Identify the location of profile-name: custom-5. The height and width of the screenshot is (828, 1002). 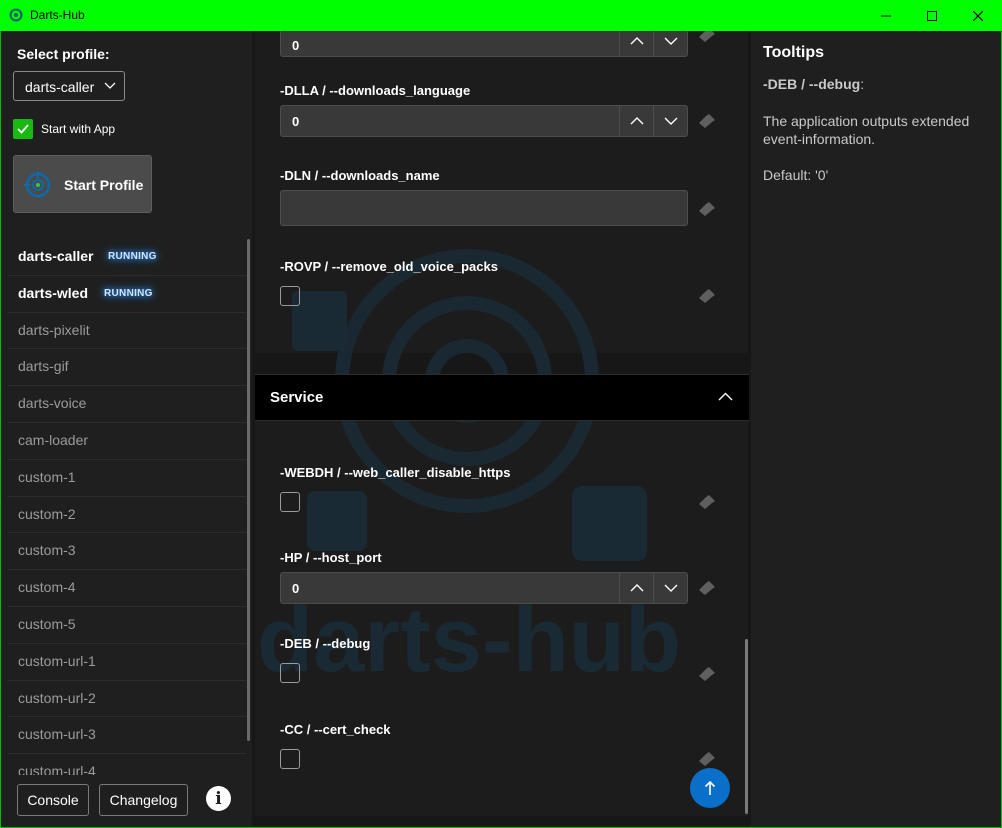
(47, 623).